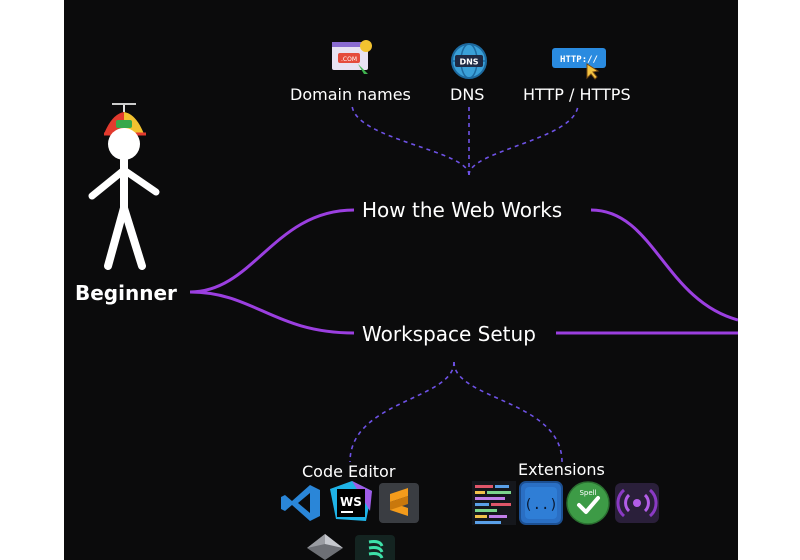 Image resolution: width=800 pixels, height=560 pixels. I want to click on branch-line-how-web-works-continue, so click(664, 265).